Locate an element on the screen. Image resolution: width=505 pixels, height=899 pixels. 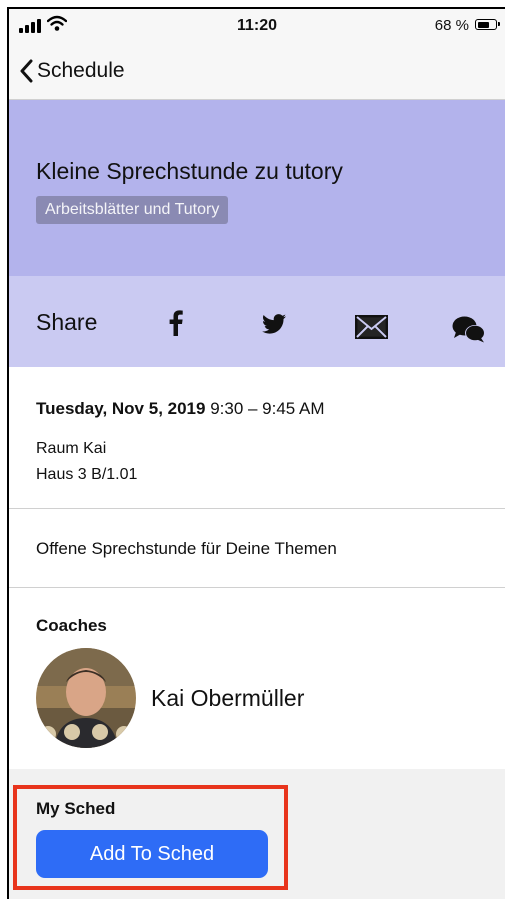
track-badge: Arbeitsblätter und Tutory is located at coordinates (132, 210).